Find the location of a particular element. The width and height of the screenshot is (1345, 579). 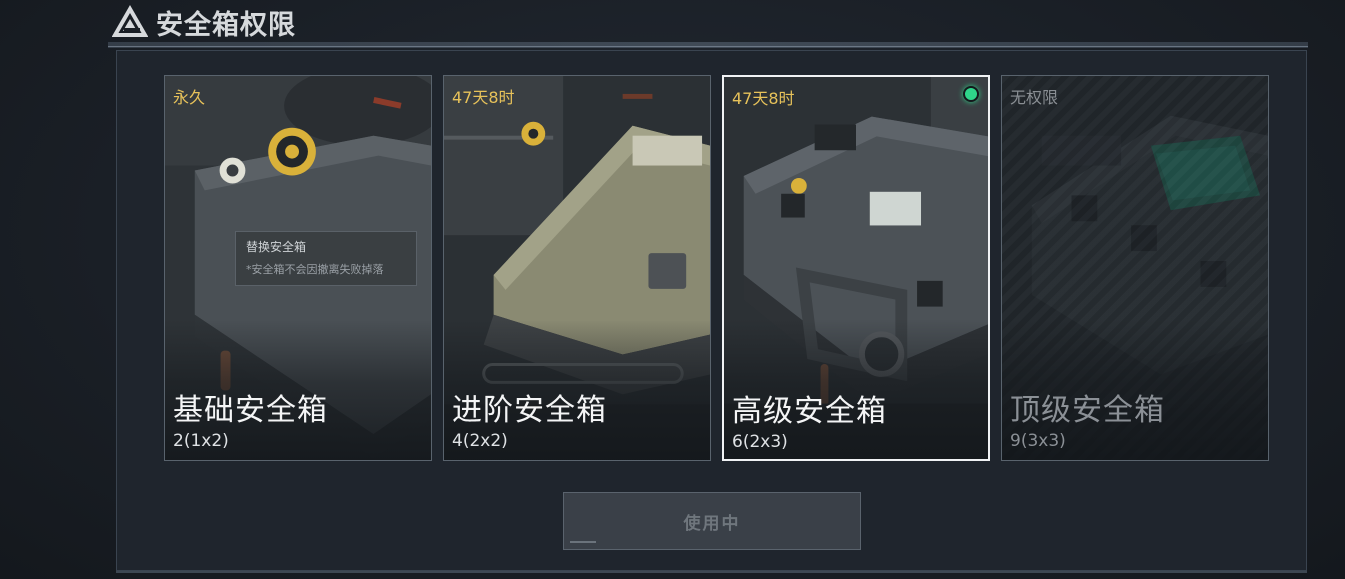

card-capacity: 6(2x3) is located at coordinates (760, 442).